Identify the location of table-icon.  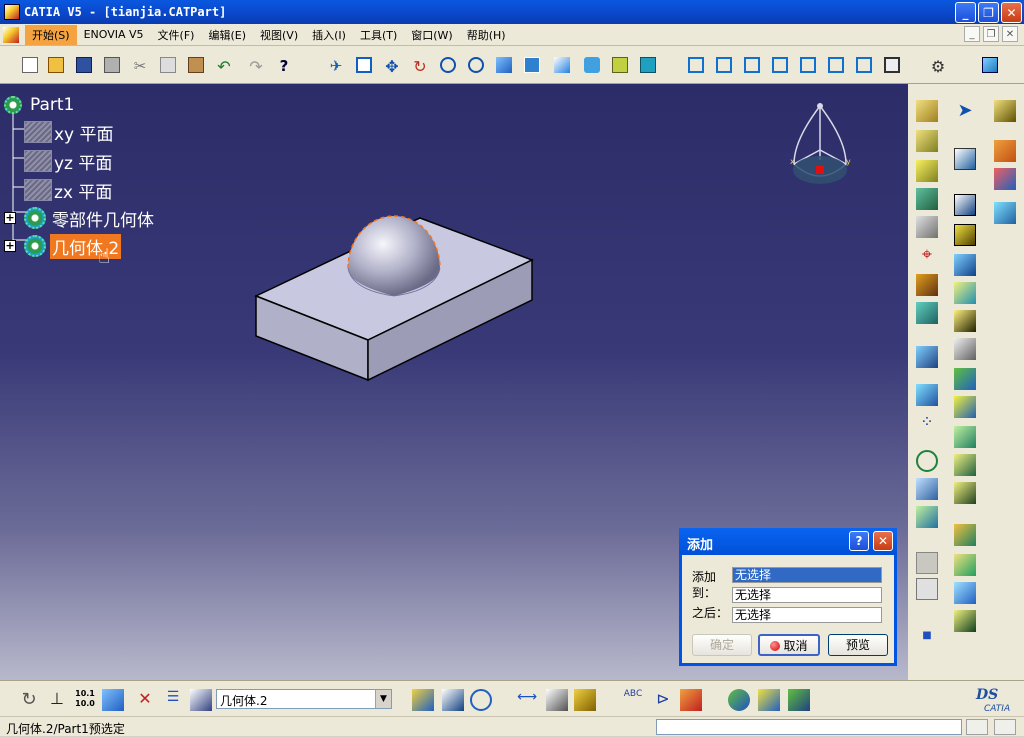
(927, 589).